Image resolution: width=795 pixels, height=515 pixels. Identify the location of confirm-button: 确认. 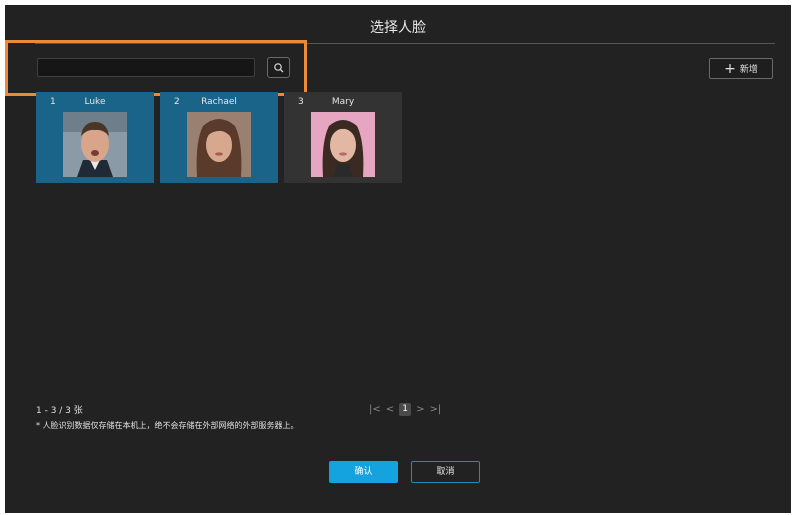
(363, 472).